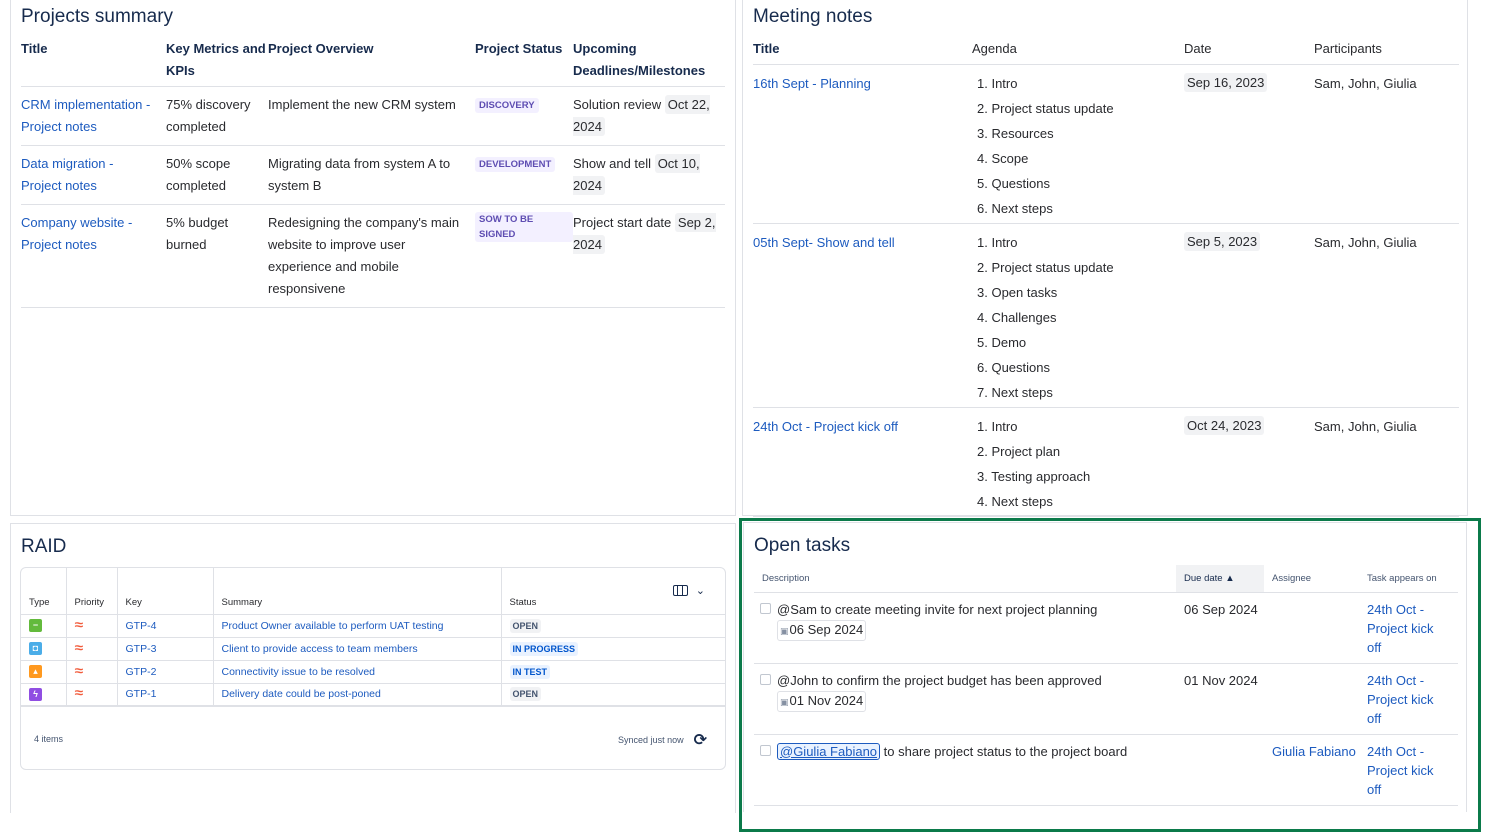 The height and width of the screenshot is (833, 1496). I want to click on issue-key-link: GTP-1, so click(141, 694).